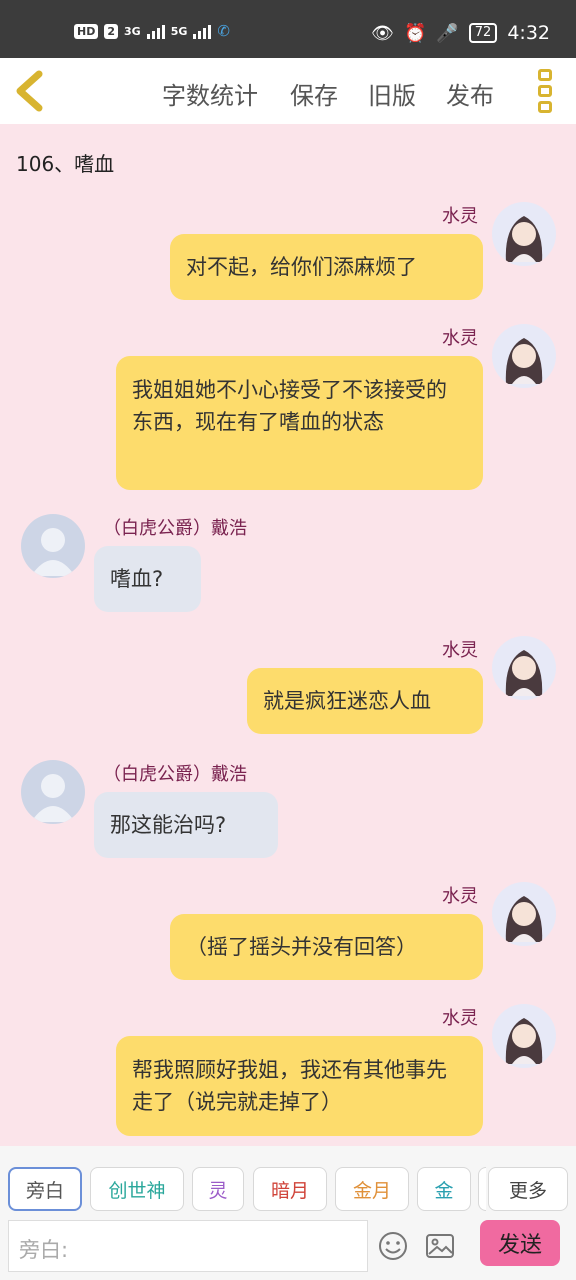 The width and height of the screenshot is (576, 1280). I want to click on message-input: 旁白:, so click(188, 1246).